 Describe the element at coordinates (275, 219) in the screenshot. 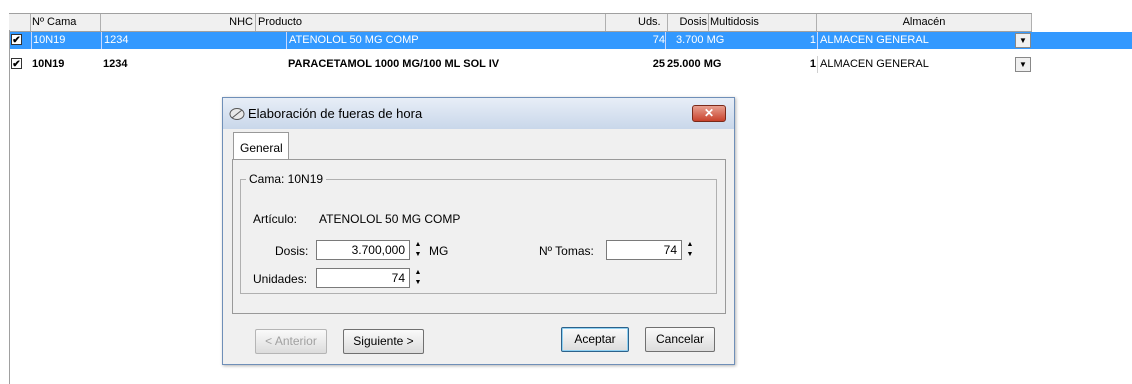

I see `articulo-label: Artículo:` at that location.